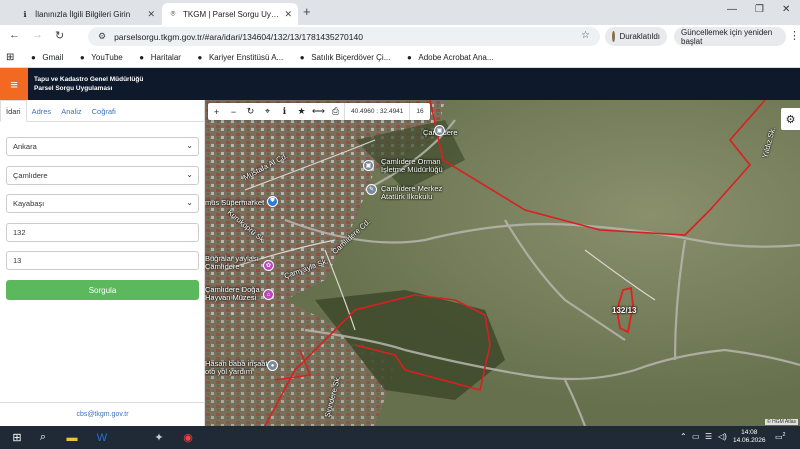  Describe the element at coordinates (102, 290) in the screenshot. I see `sorgula-button: Sorgula` at that location.